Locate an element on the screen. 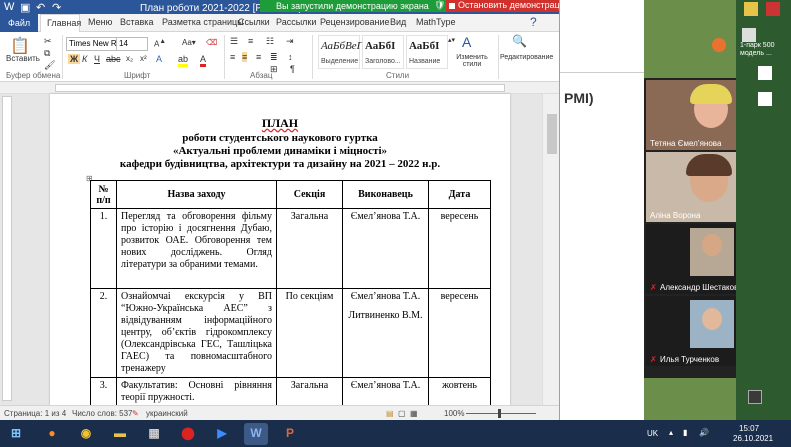 The image size is (791, 447). tab-view: Вид is located at coordinates (398, 22).